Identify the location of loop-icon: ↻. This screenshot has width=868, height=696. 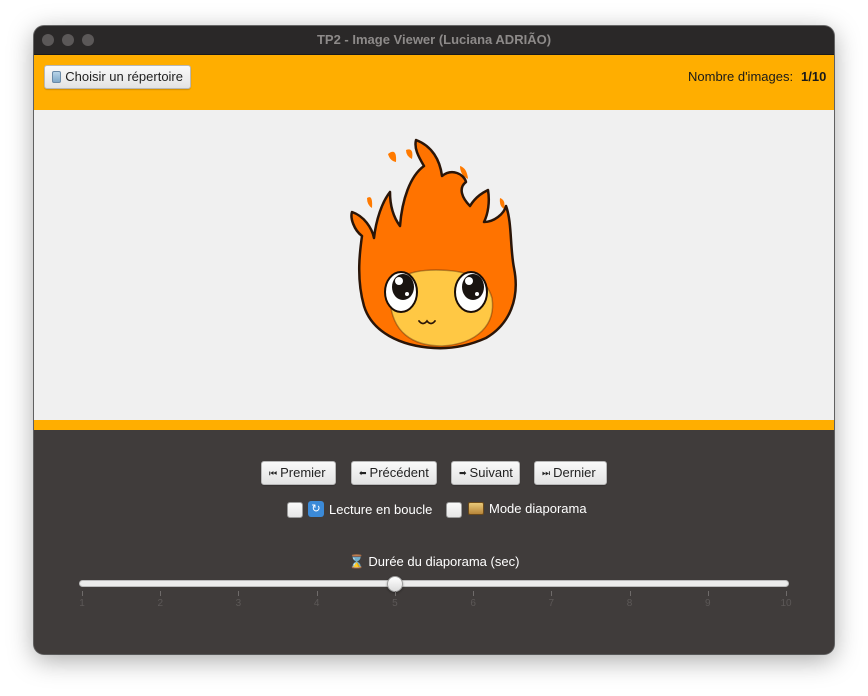
(316, 509).